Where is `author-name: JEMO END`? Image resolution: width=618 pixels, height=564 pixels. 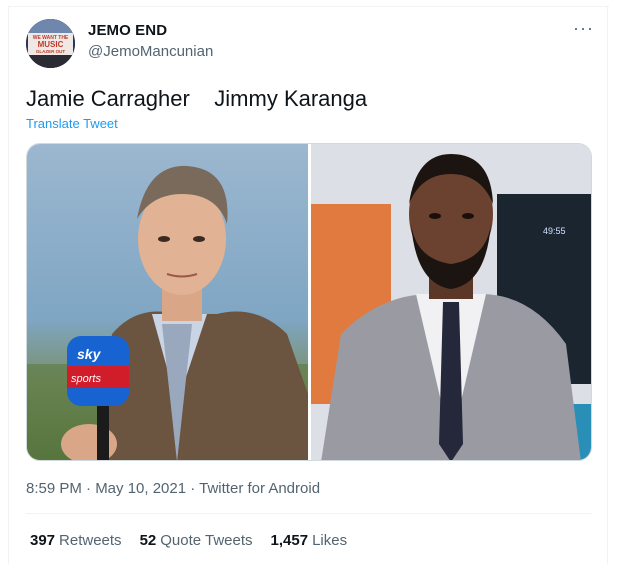
author-name: JEMO END is located at coordinates (127, 30).